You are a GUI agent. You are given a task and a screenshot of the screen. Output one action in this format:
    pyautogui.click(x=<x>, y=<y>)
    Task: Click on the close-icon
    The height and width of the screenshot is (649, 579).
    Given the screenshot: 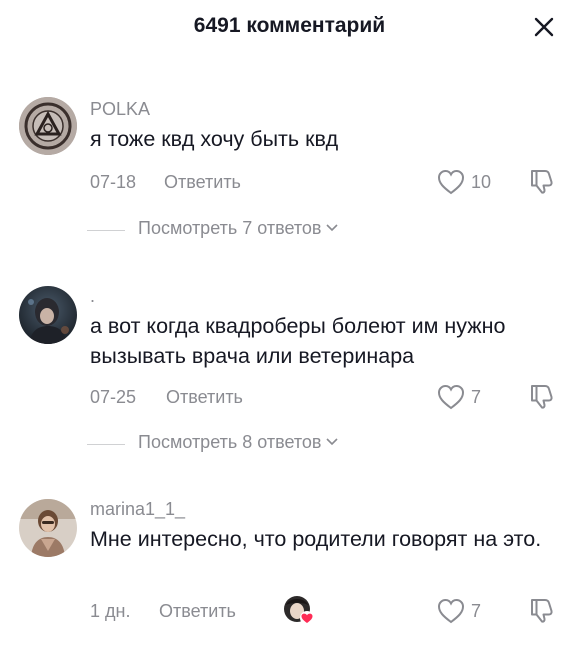 What is the action you would take?
    pyautogui.click(x=544, y=27)
    